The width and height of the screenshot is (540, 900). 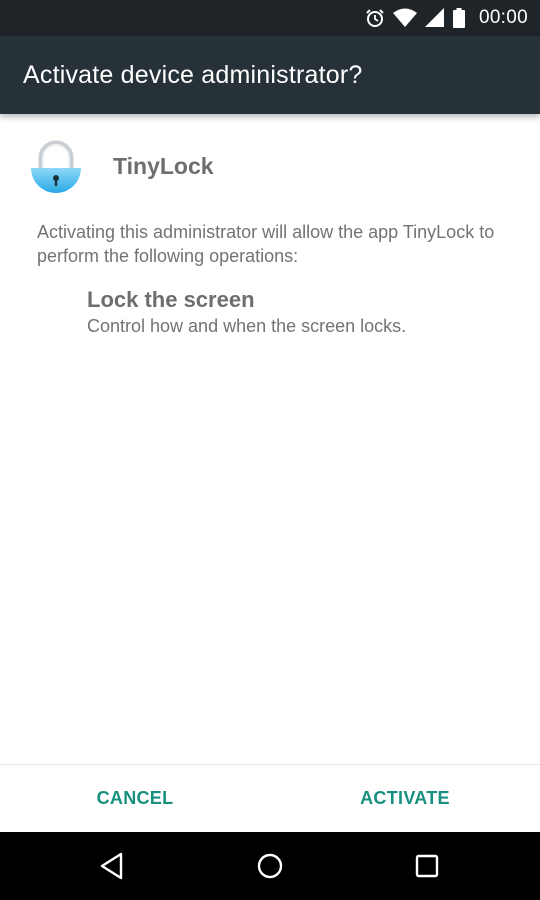 I want to click on policy-title: Lock the screen, so click(x=171, y=299).